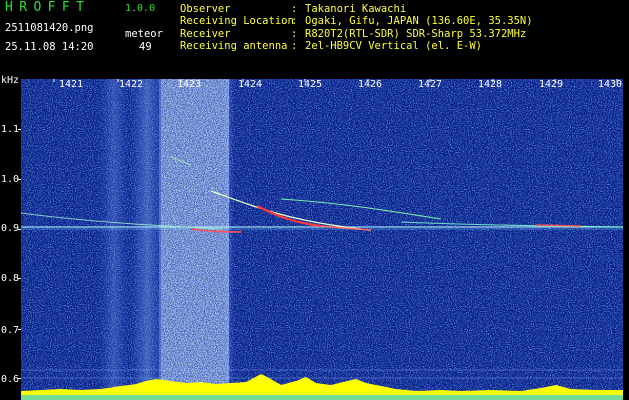 This screenshot has height=400, width=629. Describe the element at coordinates (370, 84) in the screenshot. I see `x-tick-label: 1426` at that location.